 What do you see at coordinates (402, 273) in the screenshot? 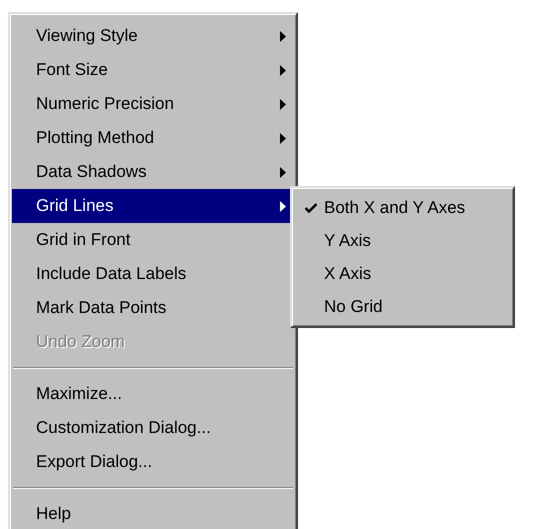
I see `menu-item: X Axis` at bounding box center [402, 273].